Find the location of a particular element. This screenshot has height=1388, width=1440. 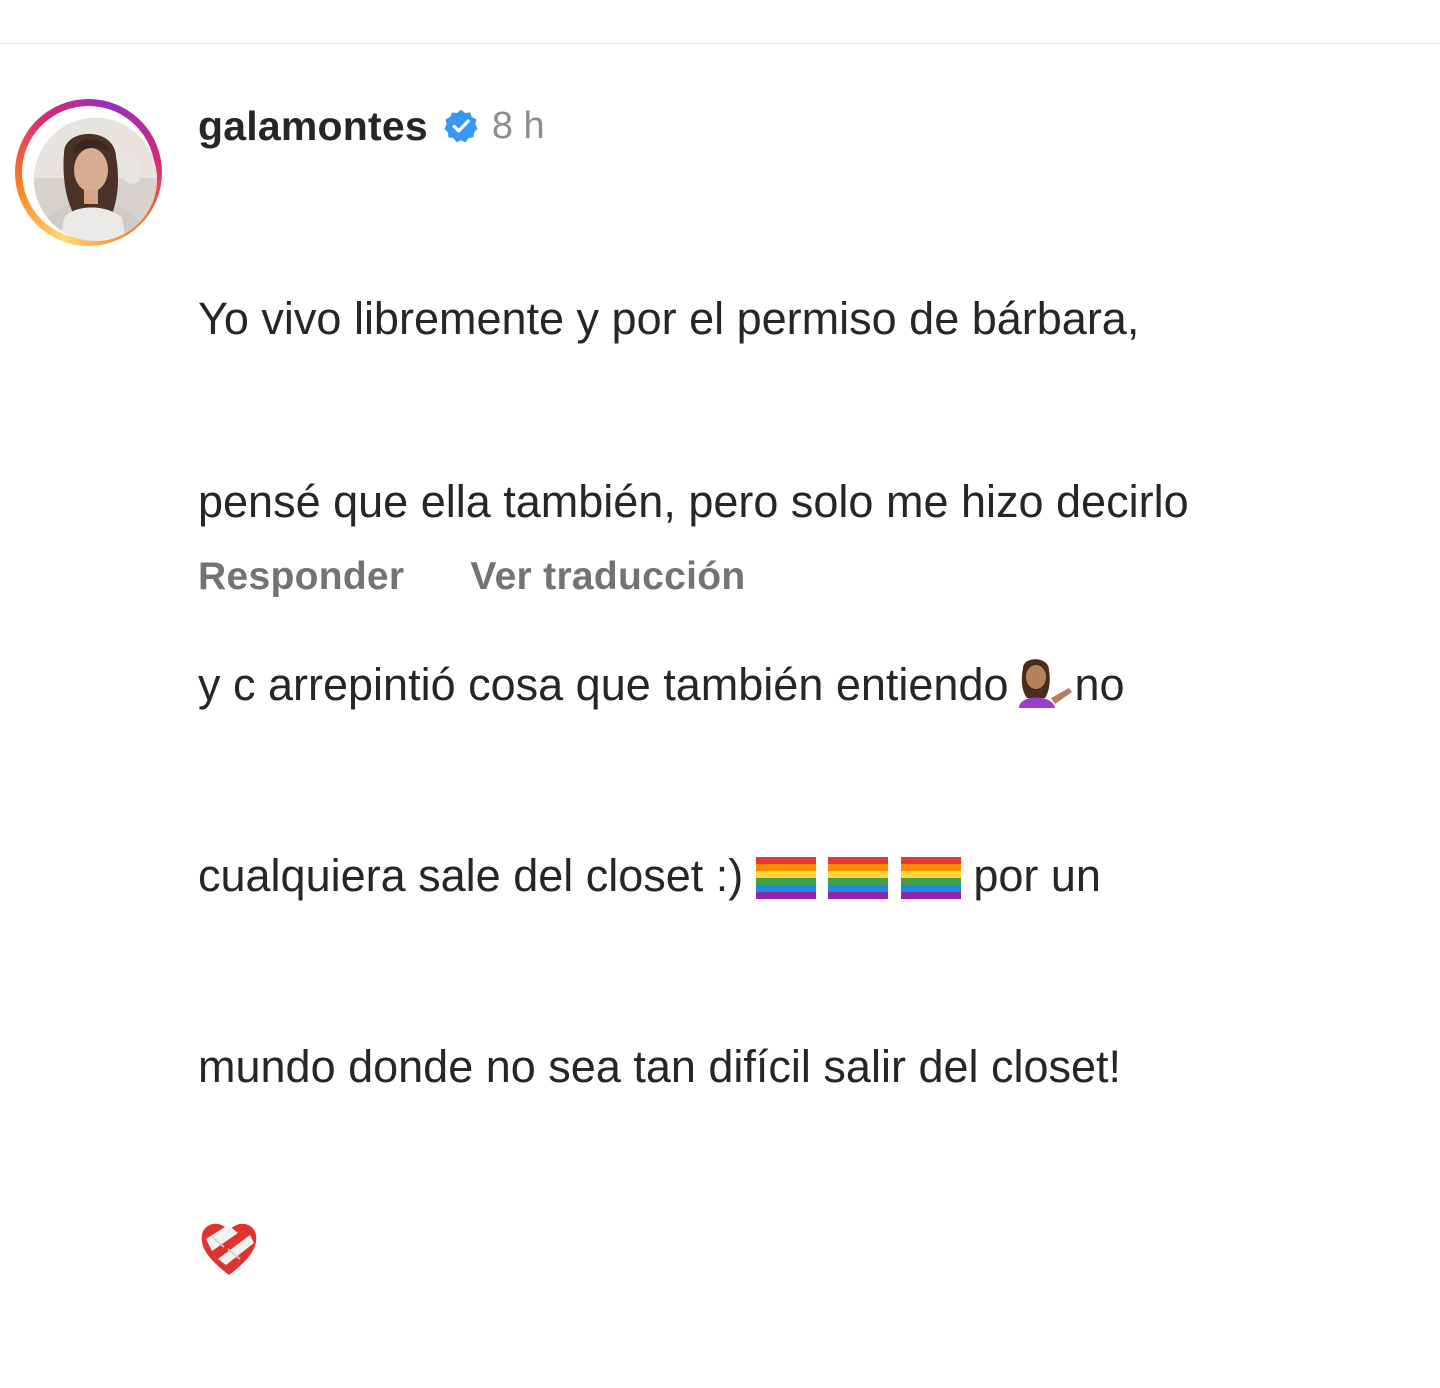

avatar is located at coordinates (95, 179).